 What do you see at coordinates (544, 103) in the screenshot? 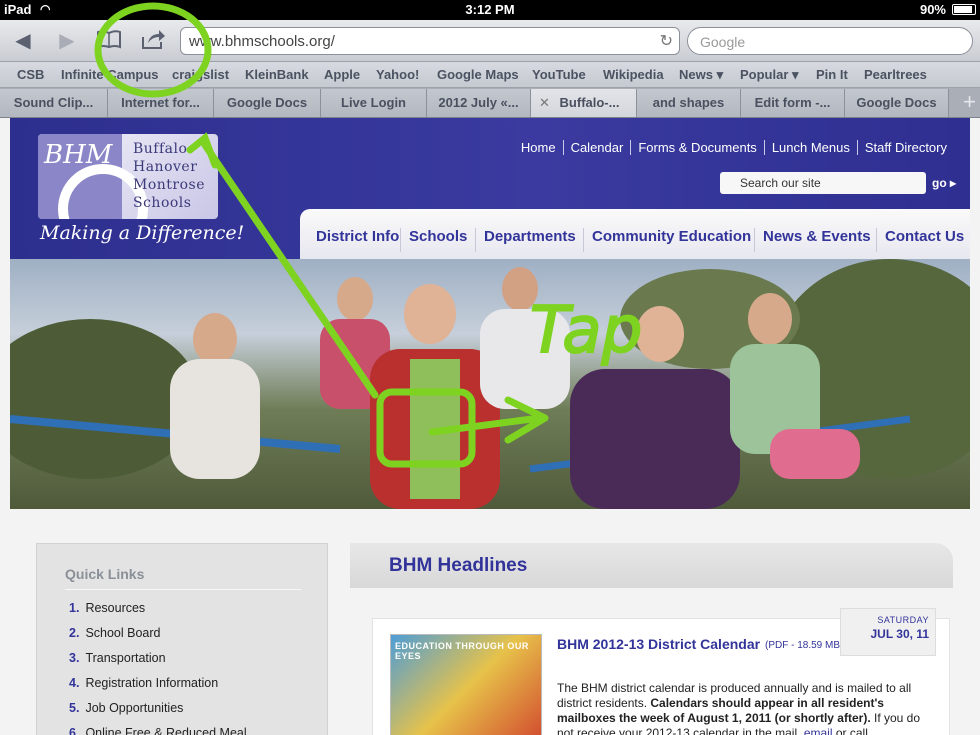
I see `close-tab-icon: ✕` at bounding box center [544, 103].